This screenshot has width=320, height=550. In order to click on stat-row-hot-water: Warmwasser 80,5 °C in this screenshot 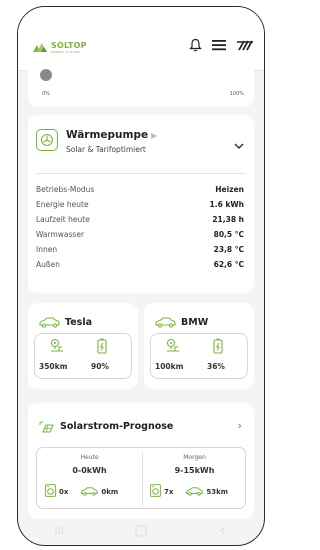, I will do `click(141, 237)`.